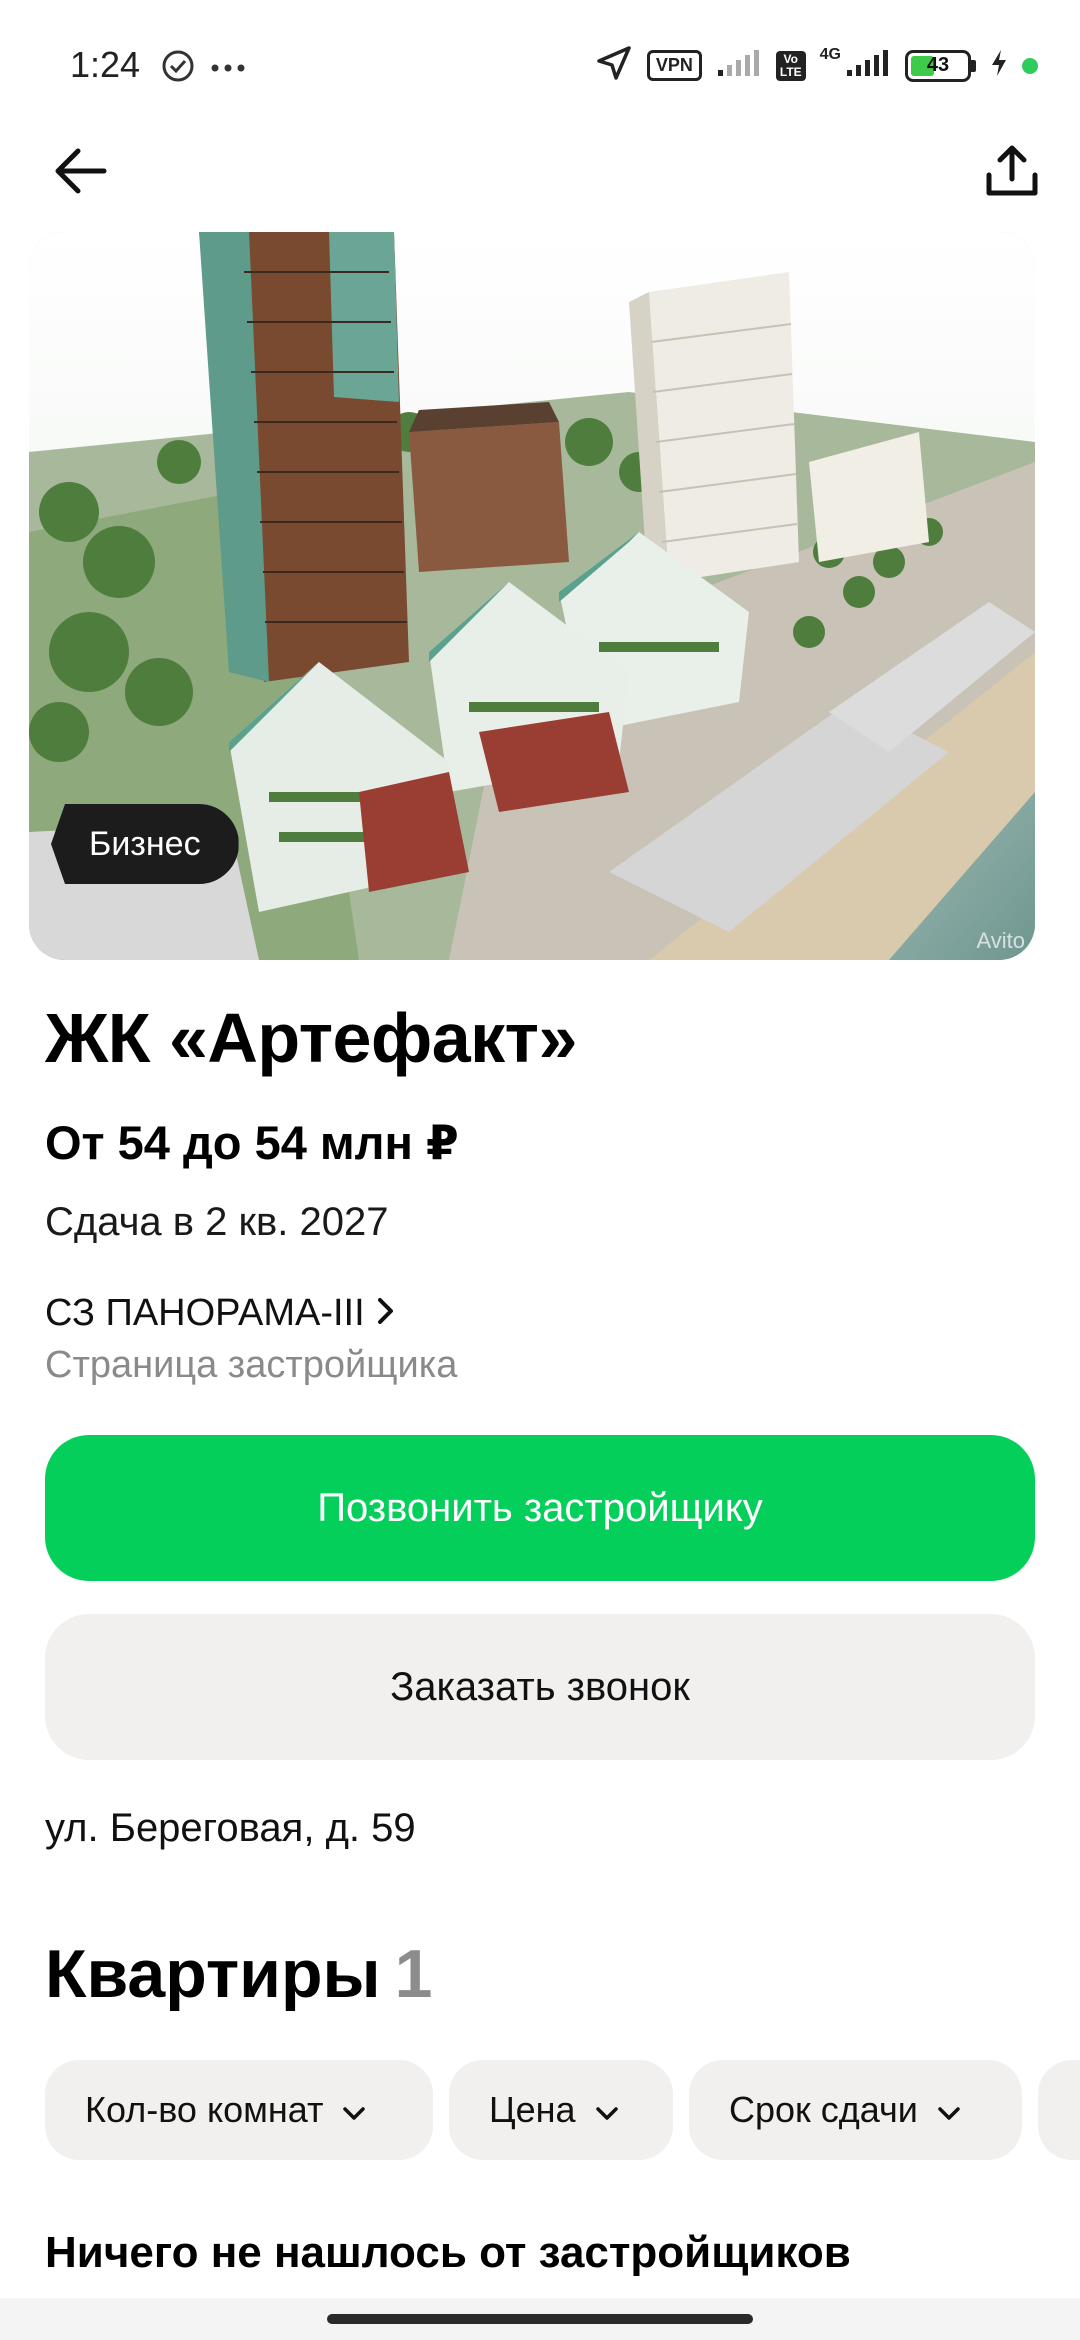  I want to click on call-developer-button: Позвонить застройщику, so click(540, 1508).